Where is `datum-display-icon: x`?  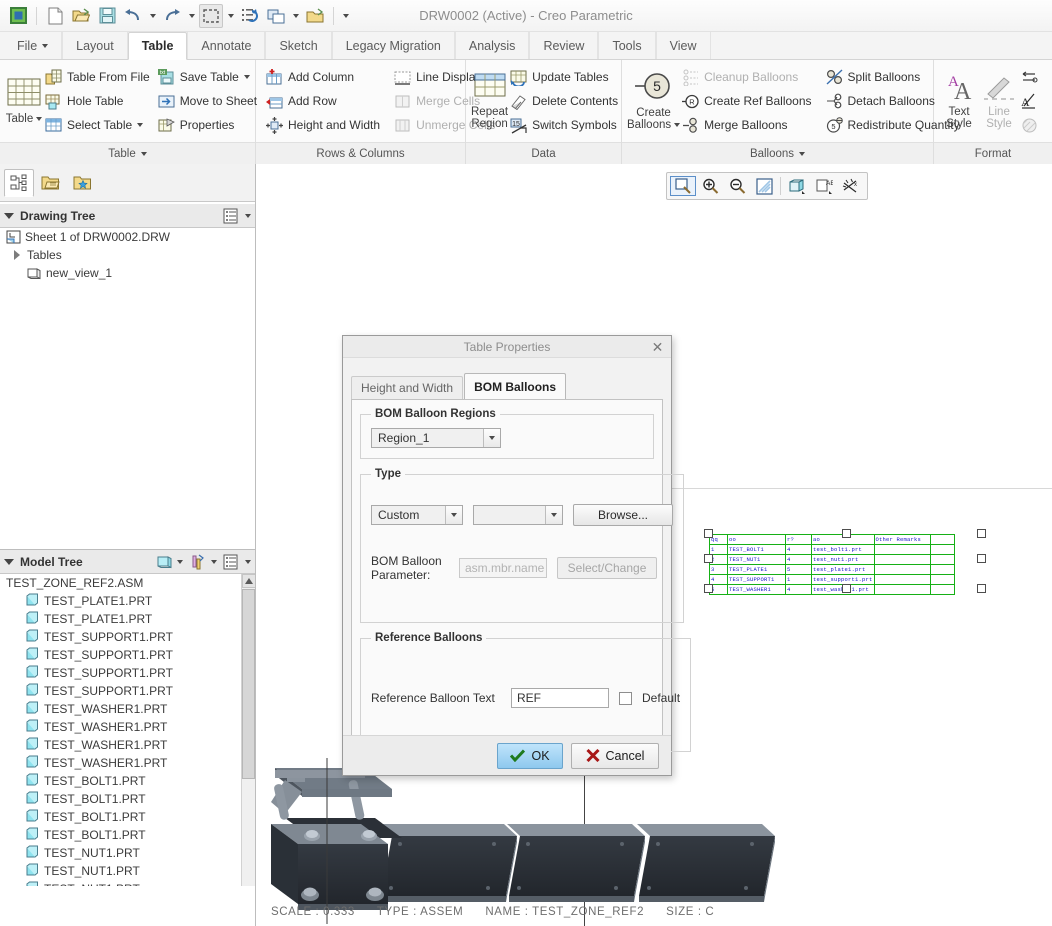
datum-display-icon: x is located at coordinates (851, 186).